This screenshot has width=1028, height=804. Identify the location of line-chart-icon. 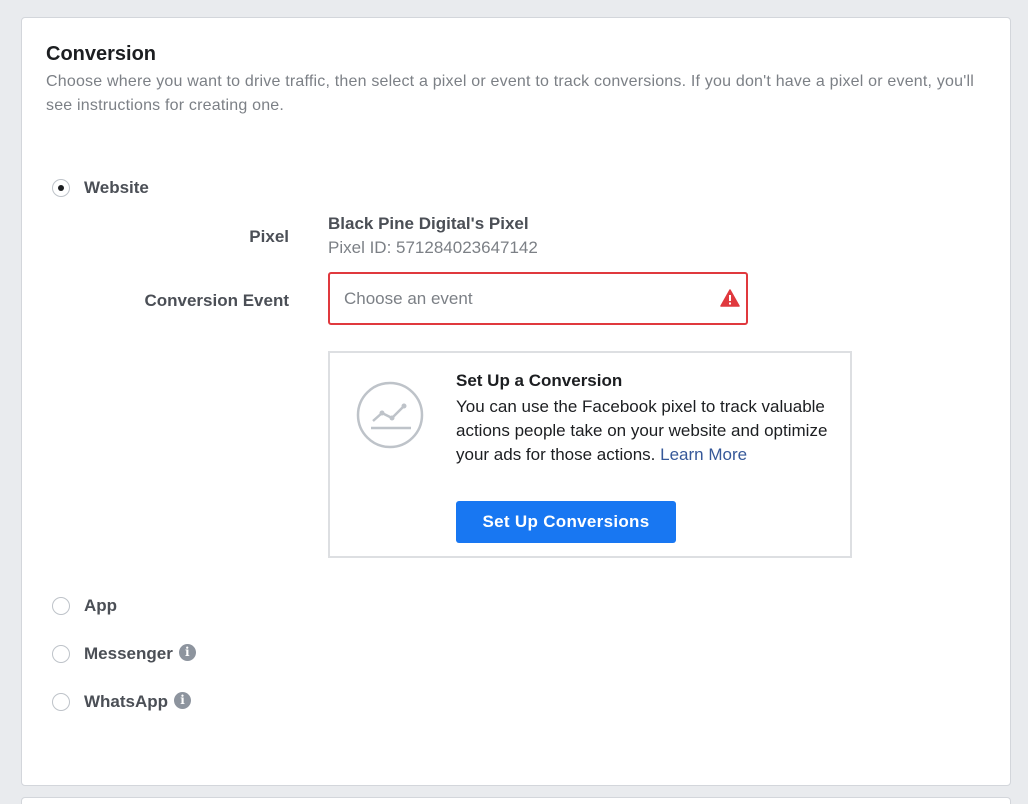
(390, 415).